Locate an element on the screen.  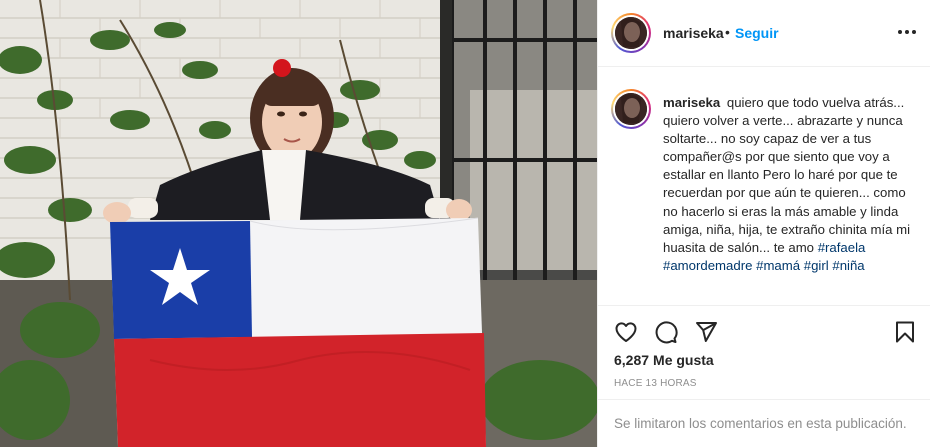
username-link: mariseka is located at coordinates (693, 33).